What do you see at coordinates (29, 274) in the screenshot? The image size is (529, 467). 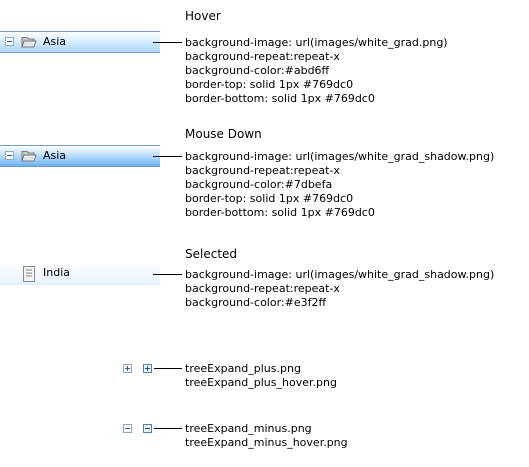 I see `page-icon` at bounding box center [29, 274].